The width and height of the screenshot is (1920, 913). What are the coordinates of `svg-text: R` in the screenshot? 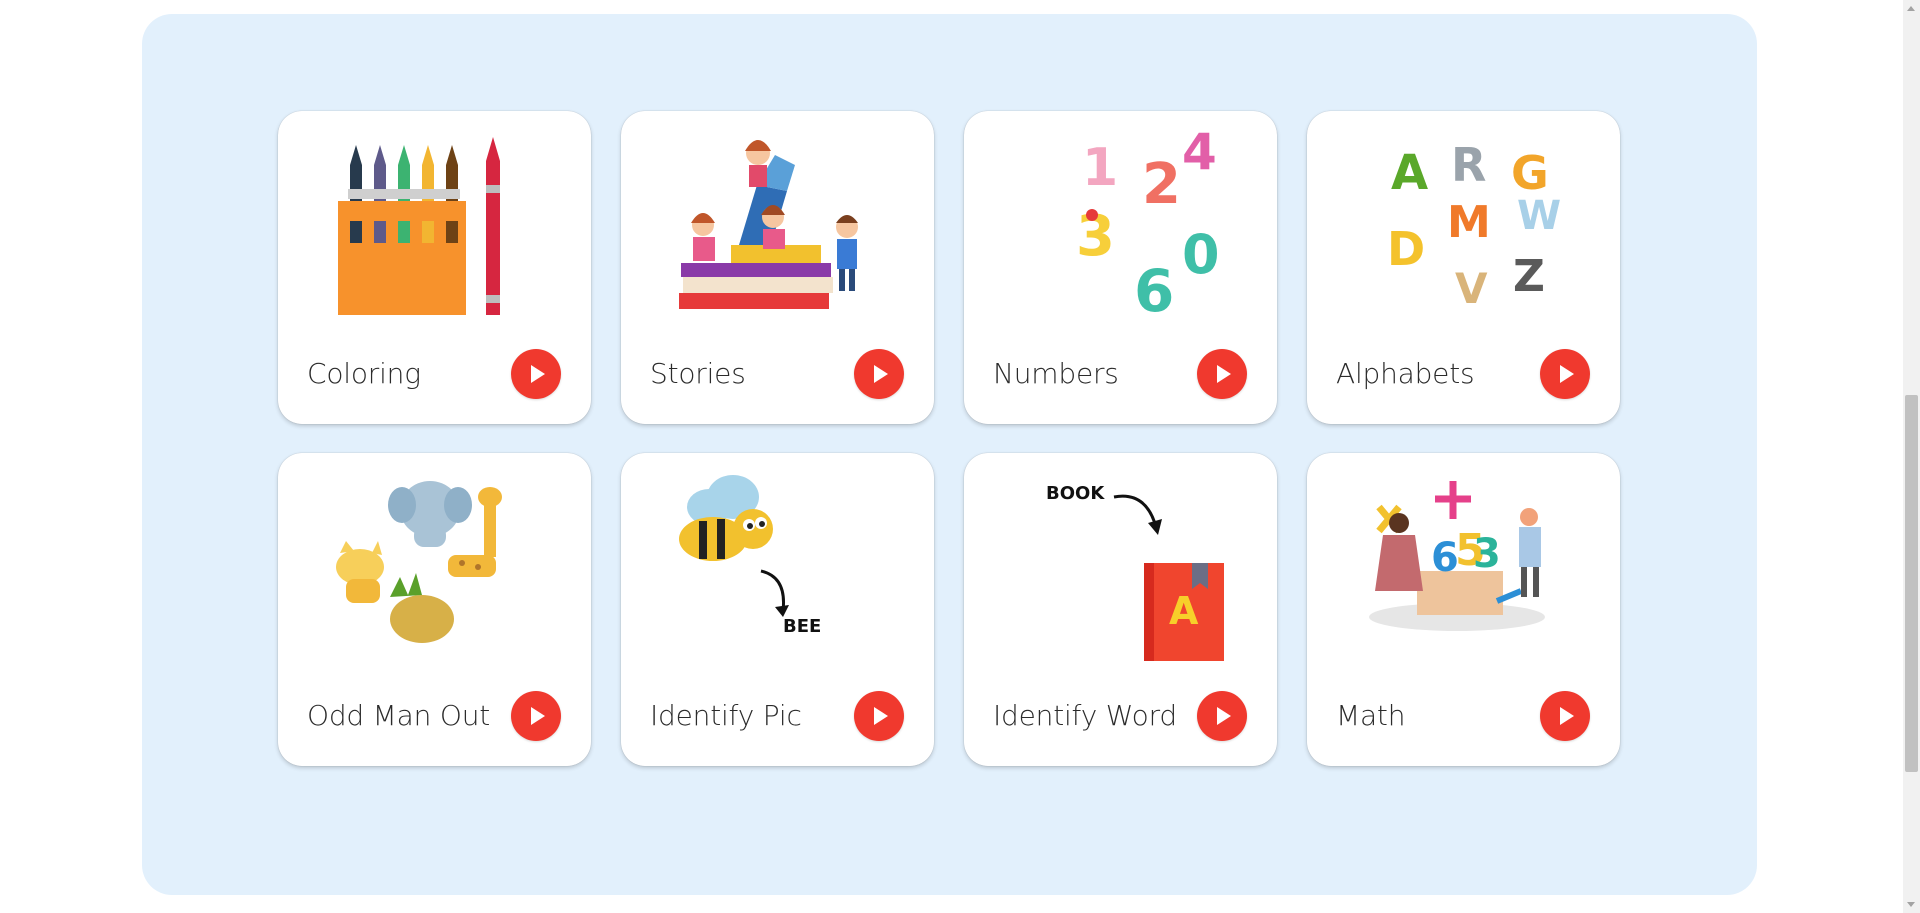 It's located at (1468, 165).